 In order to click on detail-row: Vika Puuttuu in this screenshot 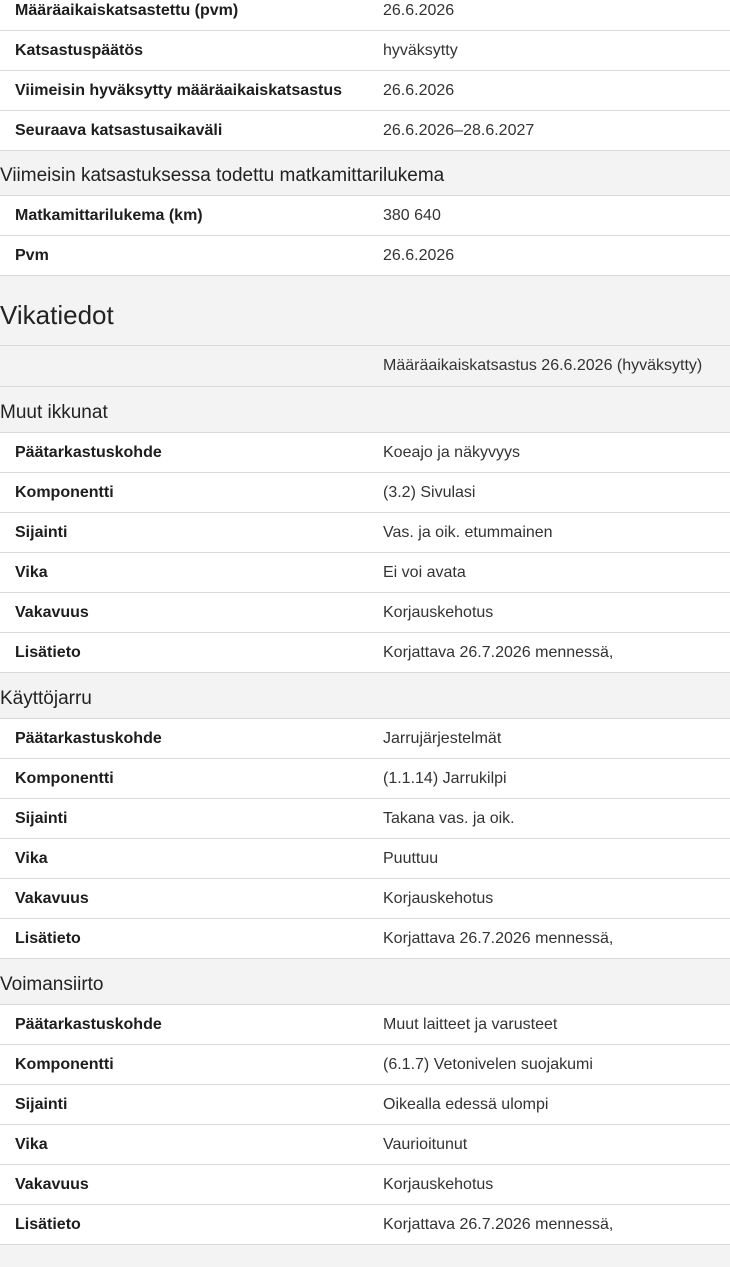, I will do `click(365, 859)`.